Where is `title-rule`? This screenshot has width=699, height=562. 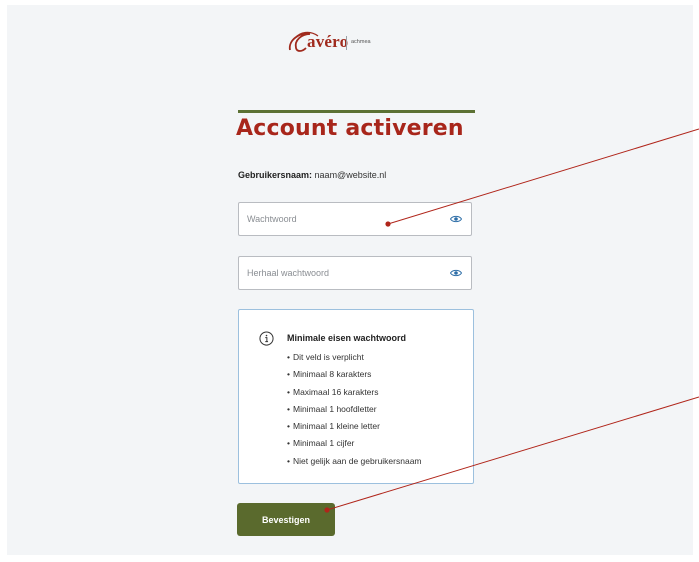 title-rule is located at coordinates (356, 111).